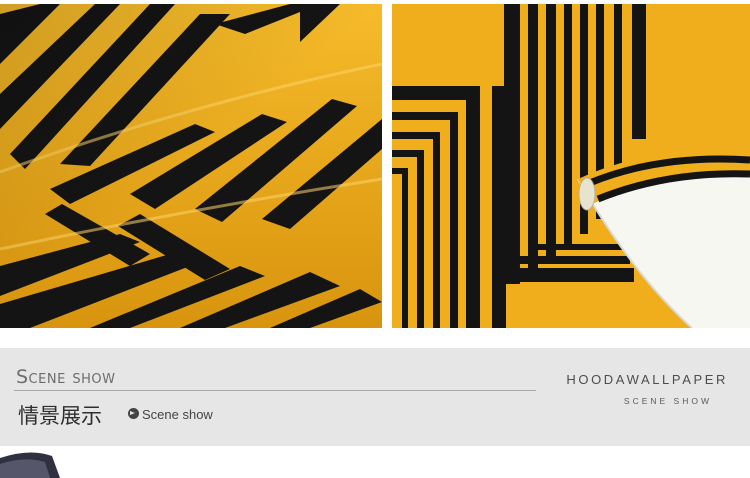 The height and width of the screenshot is (478, 750). I want to click on scene-show-title-cn: 情景展示, so click(60, 416).